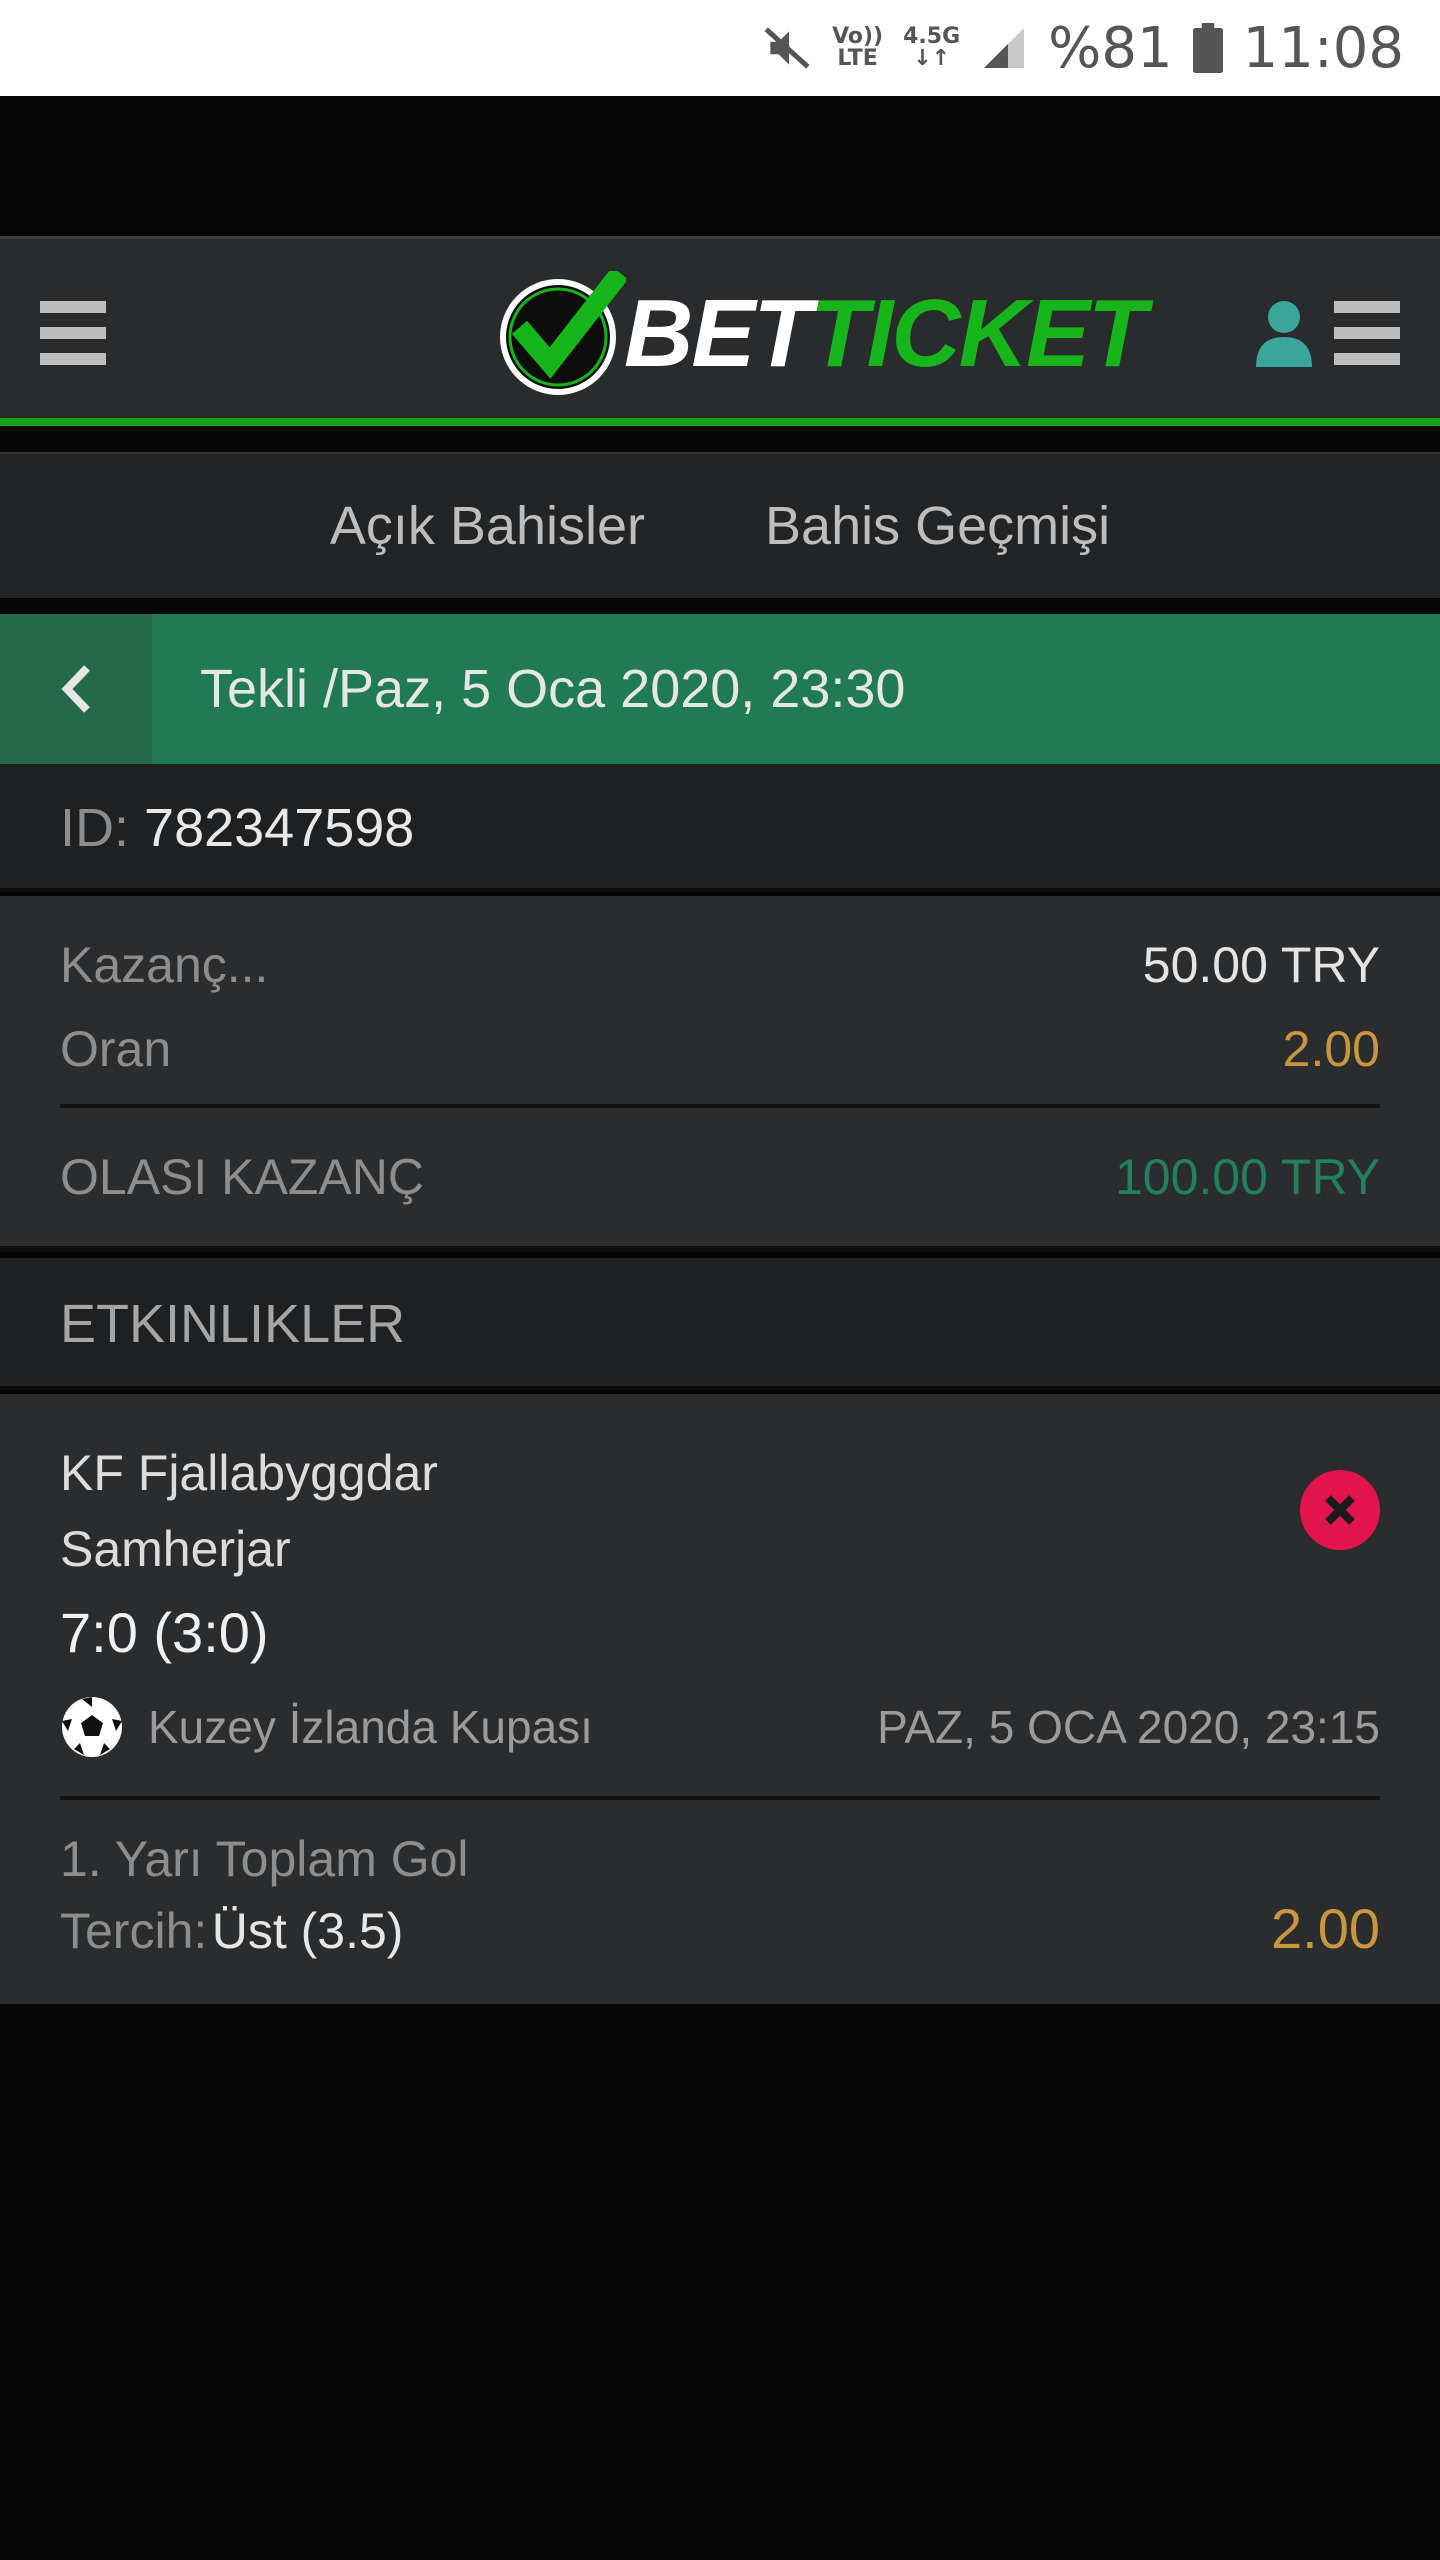 The image size is (1440, 2560). Describe the element at coordinates (175, 1549) in the screenshot. I see `away-team: Samherjar` at that location.